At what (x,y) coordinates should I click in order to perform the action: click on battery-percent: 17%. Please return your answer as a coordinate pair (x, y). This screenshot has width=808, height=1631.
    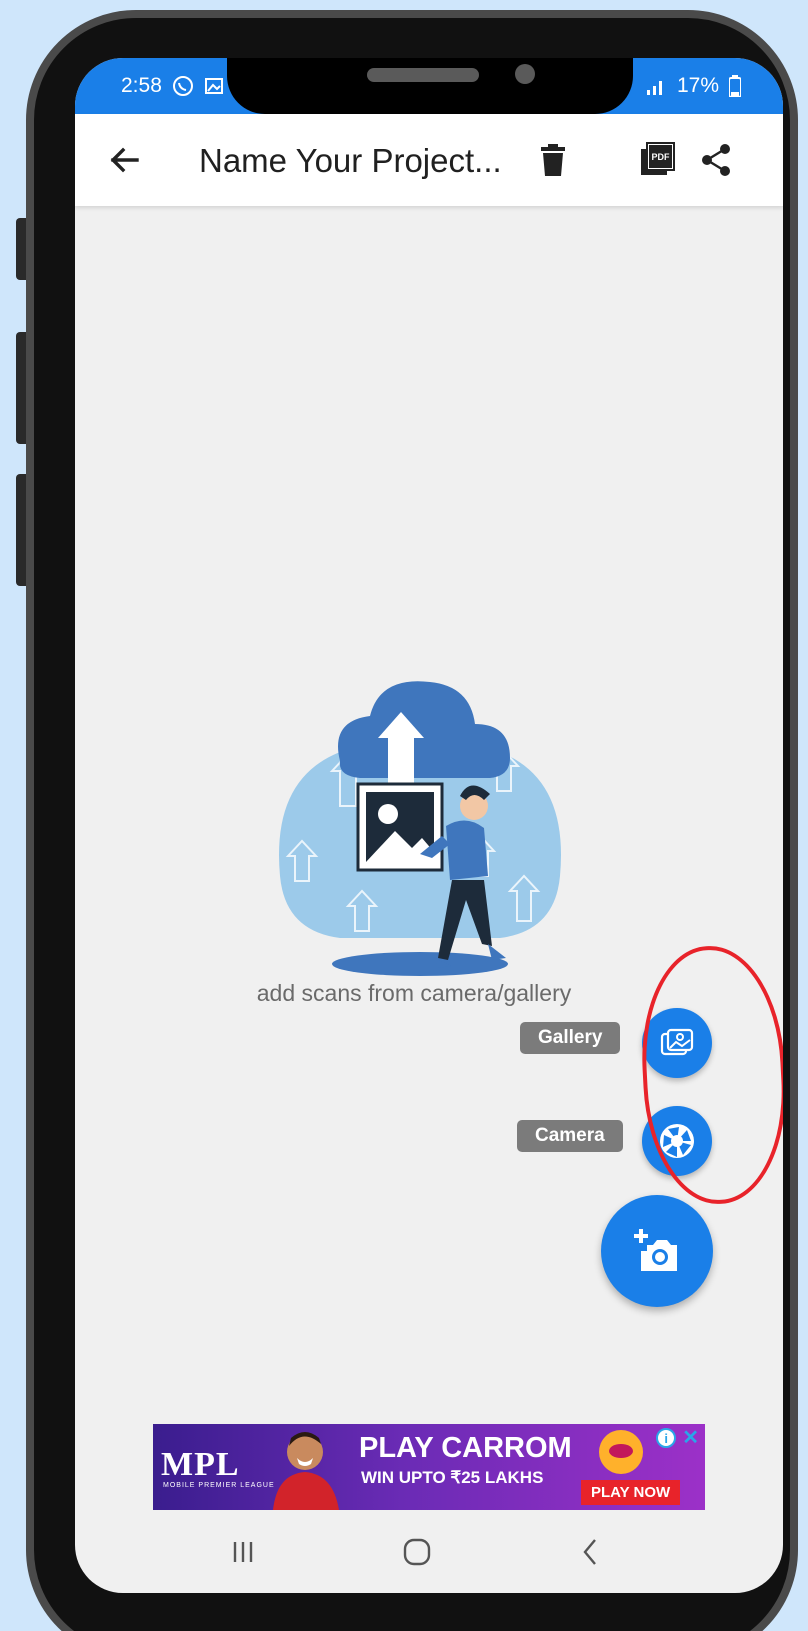
    Looking at the image, I should click on (697, 85).